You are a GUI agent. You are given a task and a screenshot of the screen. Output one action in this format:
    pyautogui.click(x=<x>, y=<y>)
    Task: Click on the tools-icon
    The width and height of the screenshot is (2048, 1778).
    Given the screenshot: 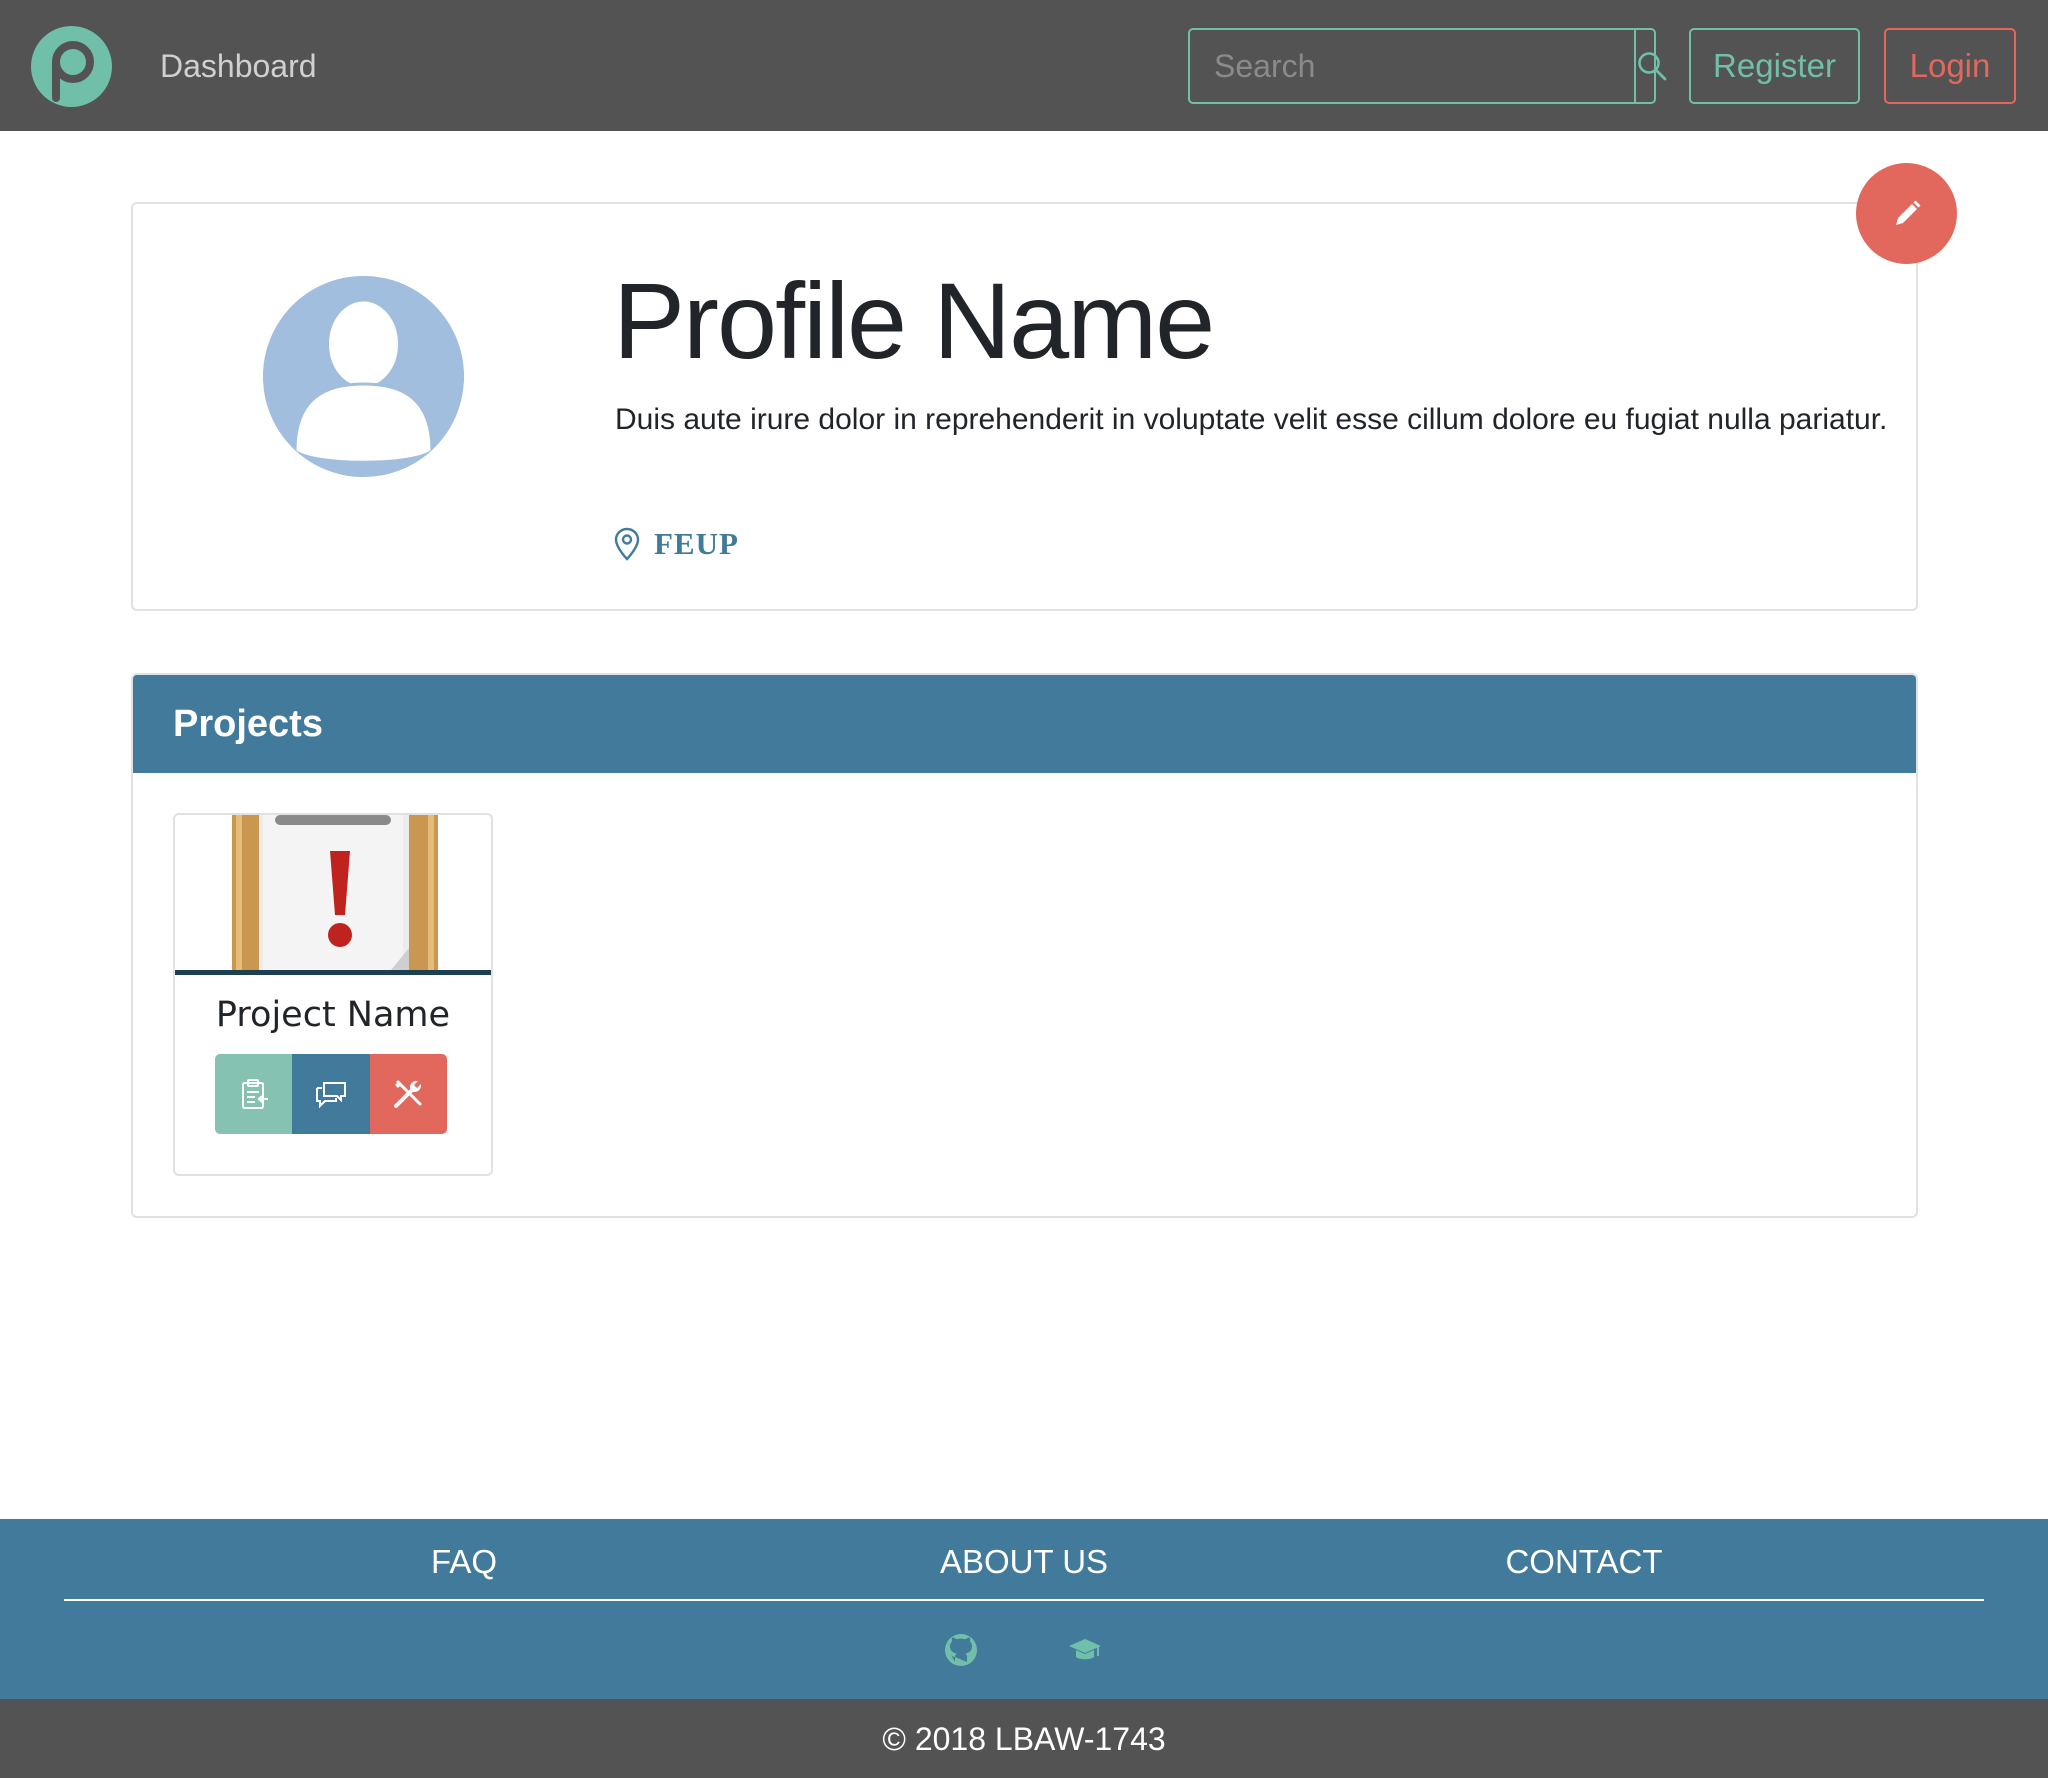 What is the action you would take?
    pyautogui.click(x=408, y=1094)
    